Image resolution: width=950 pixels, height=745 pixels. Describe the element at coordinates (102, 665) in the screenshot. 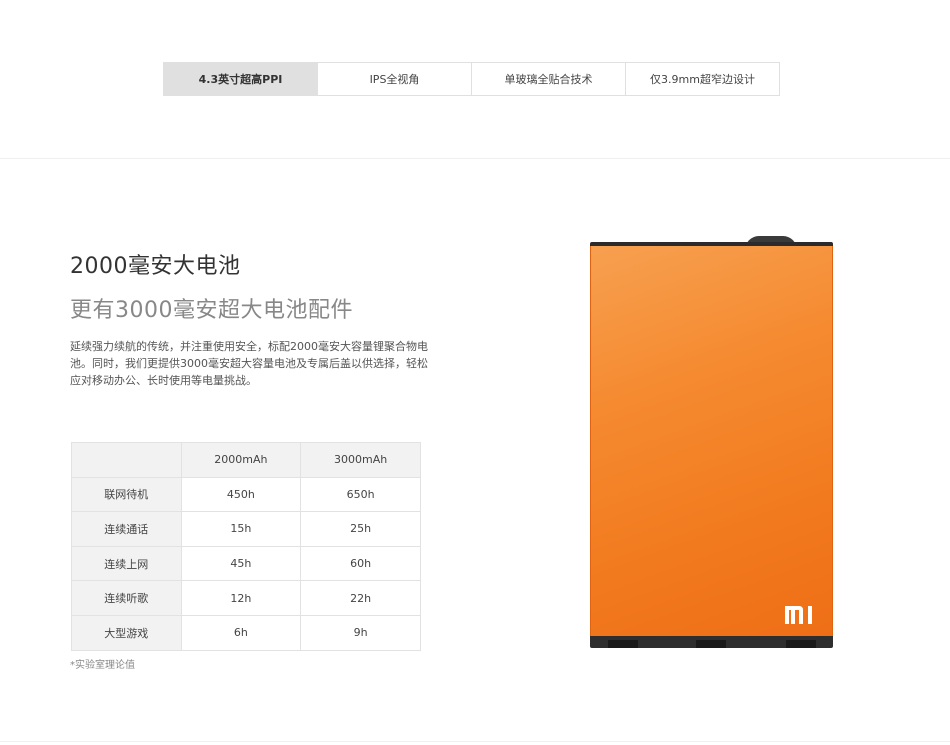

I see `footnote: *实验室理论值` at that location.